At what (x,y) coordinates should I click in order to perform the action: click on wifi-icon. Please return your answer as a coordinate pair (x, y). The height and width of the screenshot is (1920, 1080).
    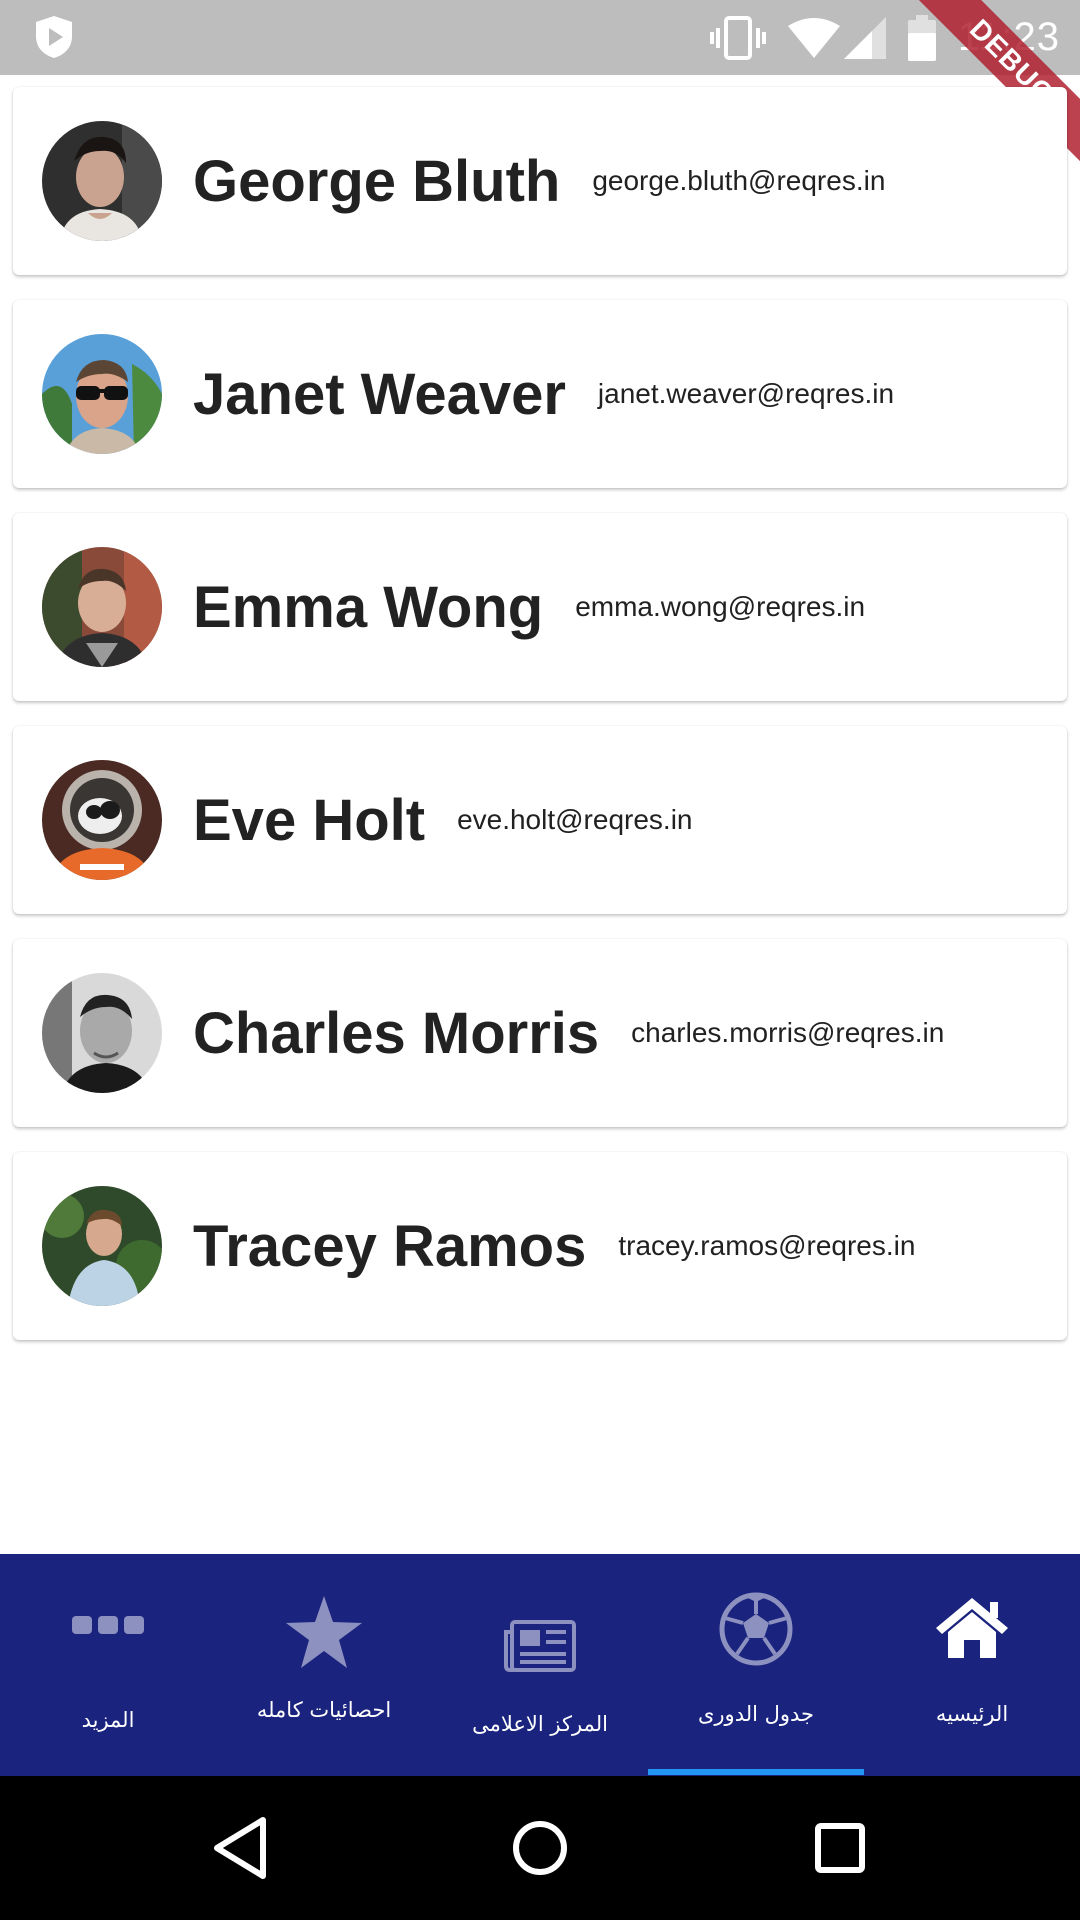
    Looking at the image, I should click on (813, 37).